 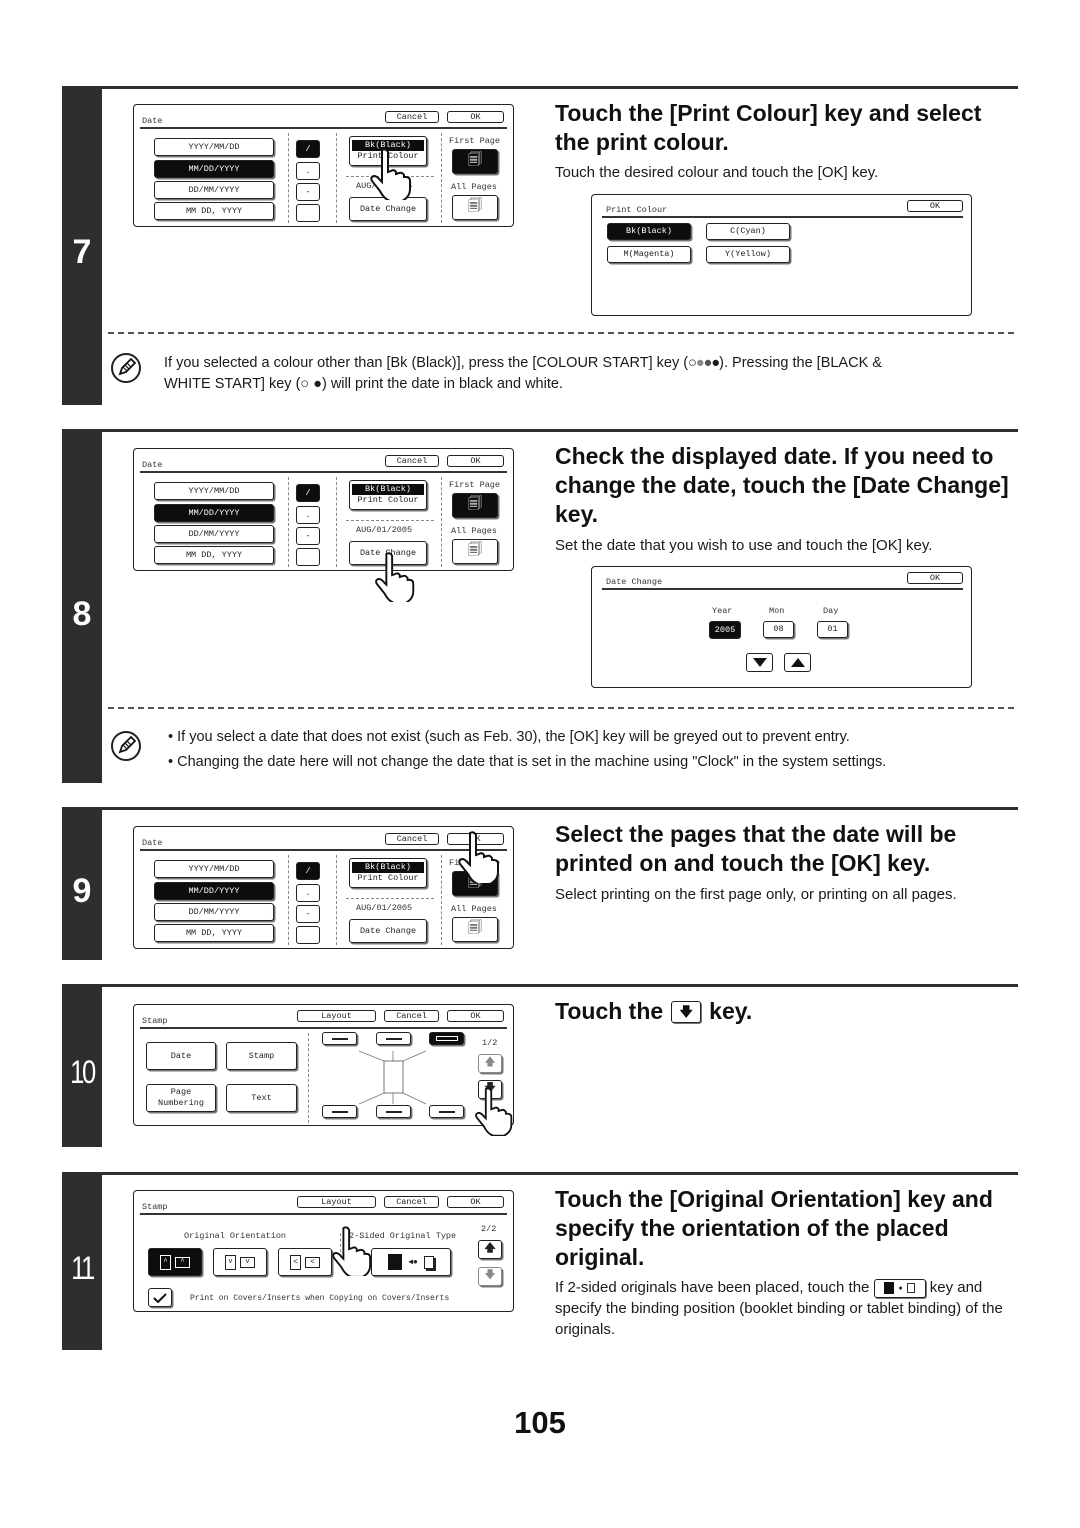 I want to click on position-bottom-center, so click(x=393, y=1111).